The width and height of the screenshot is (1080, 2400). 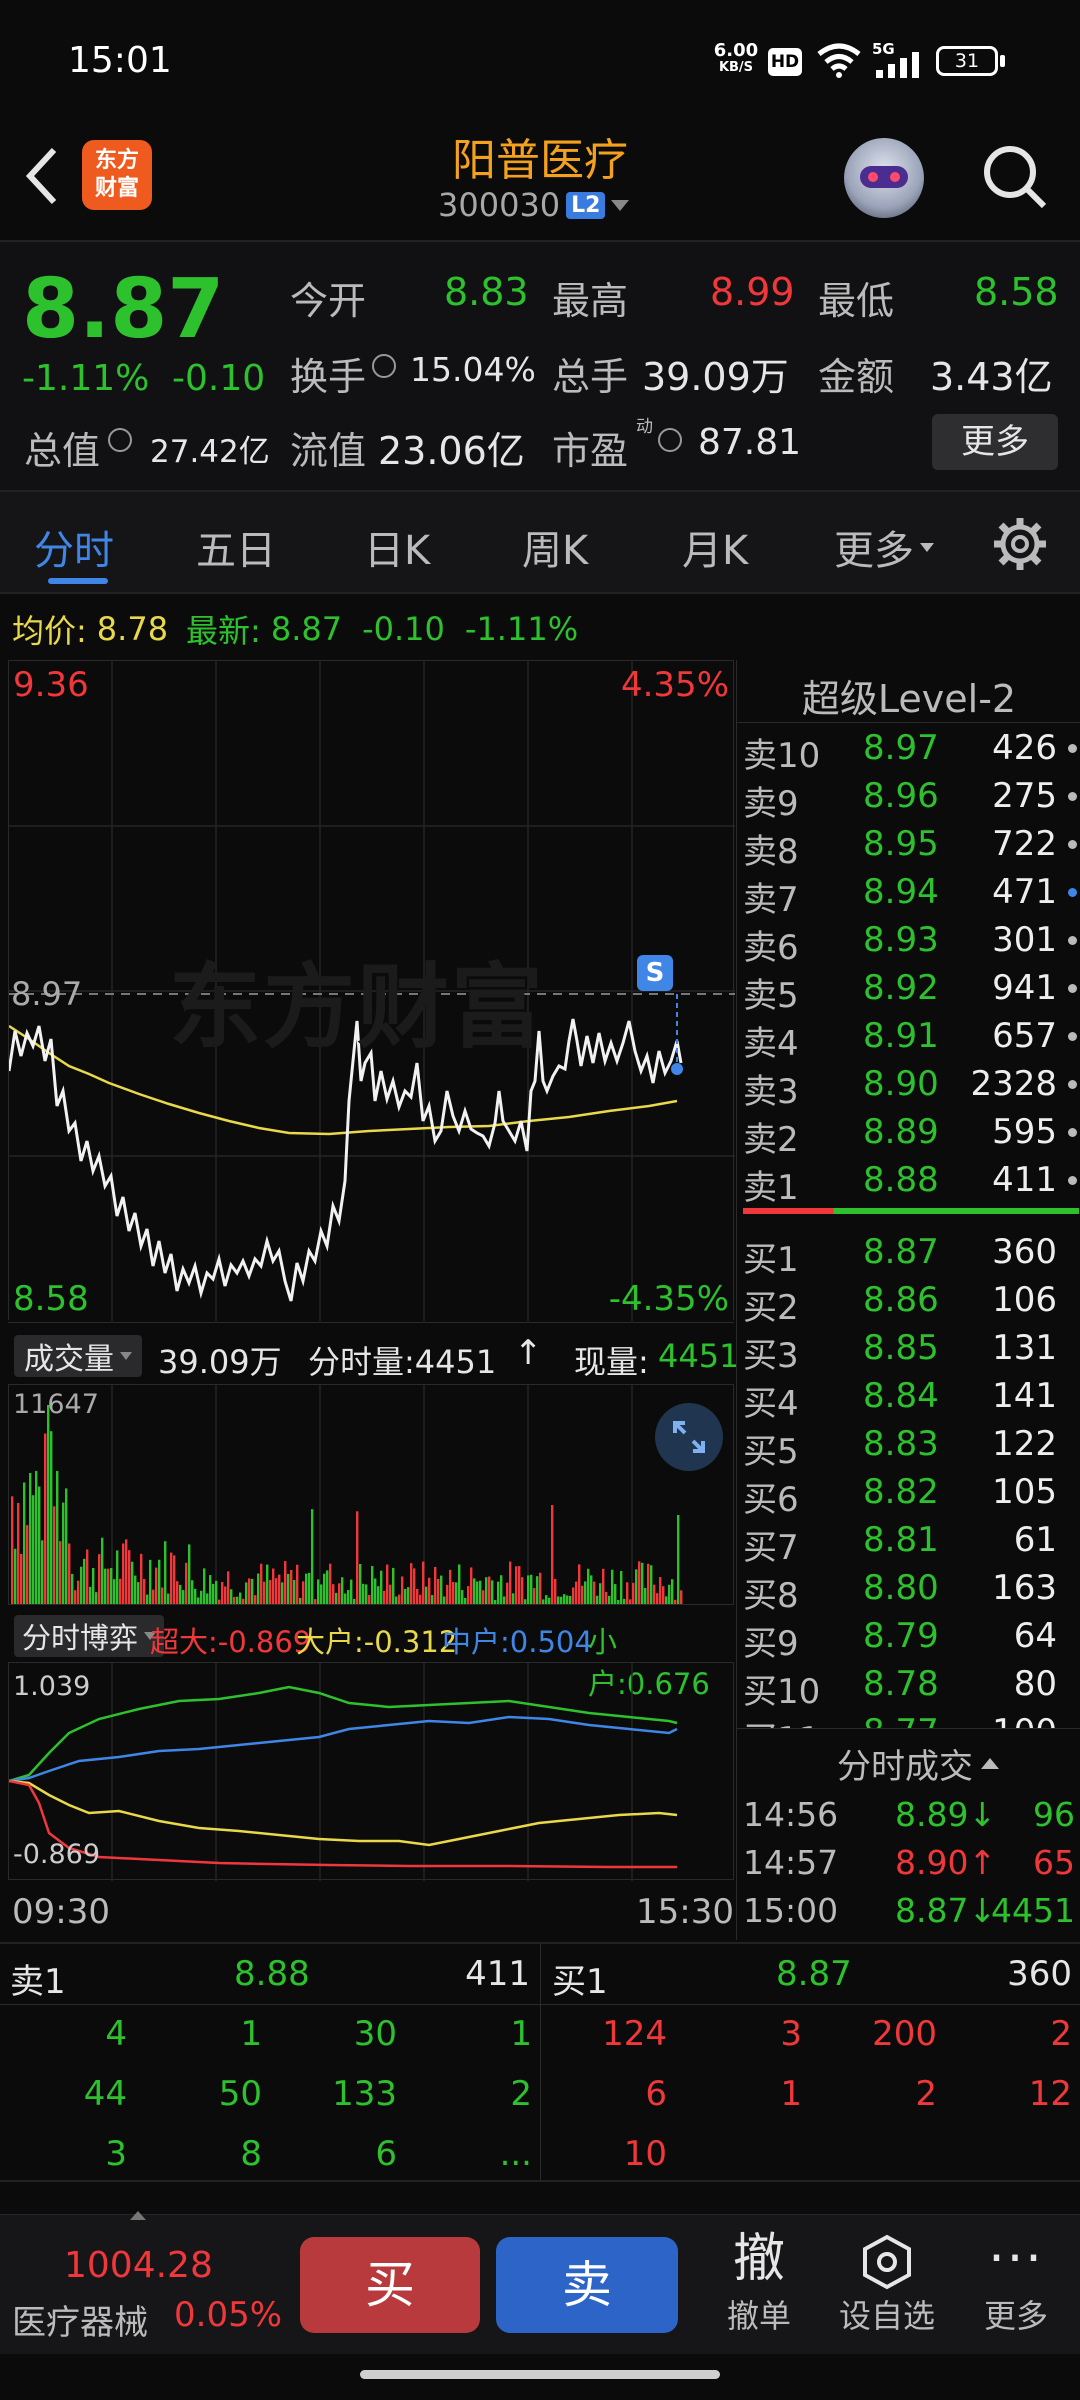 I want to click on bid-level-row: 买3 8.85 131, so click(x=911, y=1350).